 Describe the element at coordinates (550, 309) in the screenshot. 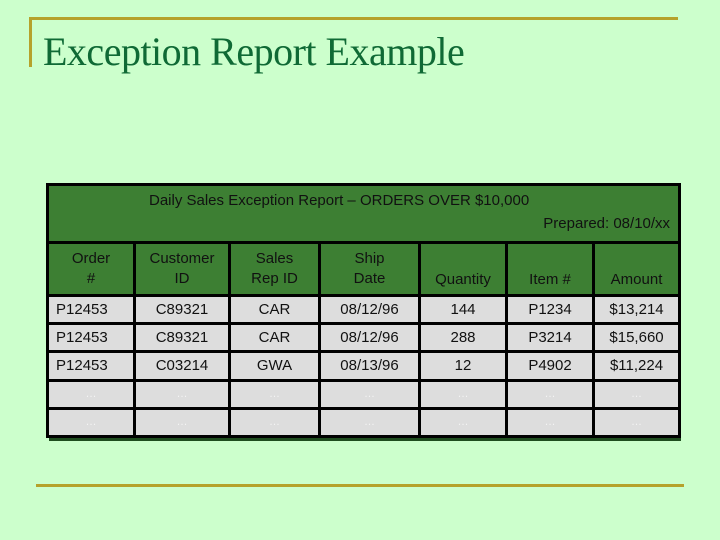

I see `cell-item-number: P1234` at that location.